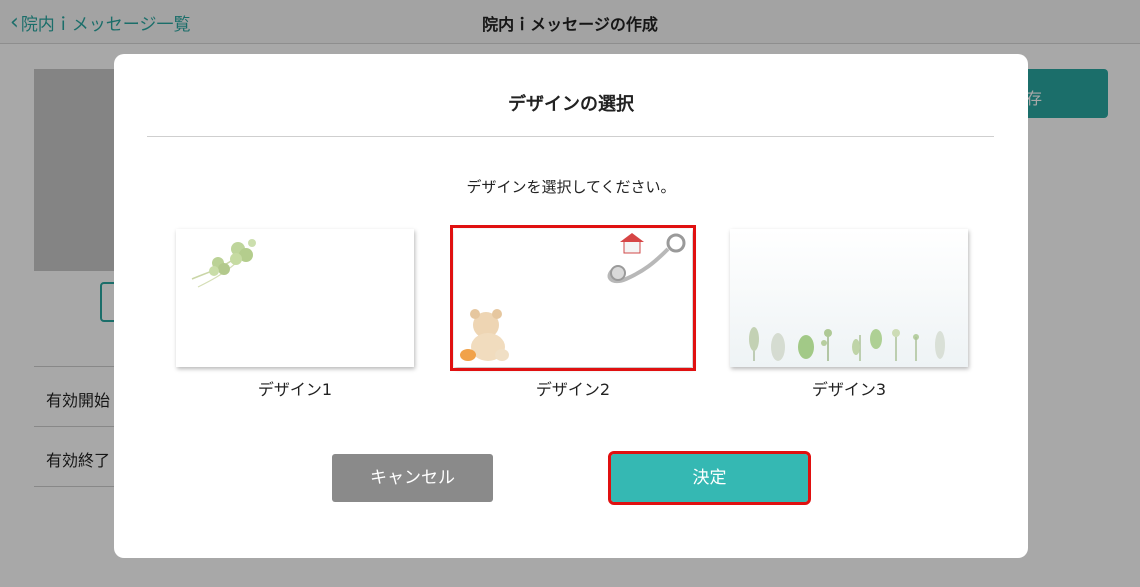 The height and width of the screenshot is (587, 1140). Describe the element at coordinates (573, 389) in the screenshot. I see `design-option-2-label: デザイン2` at that location.